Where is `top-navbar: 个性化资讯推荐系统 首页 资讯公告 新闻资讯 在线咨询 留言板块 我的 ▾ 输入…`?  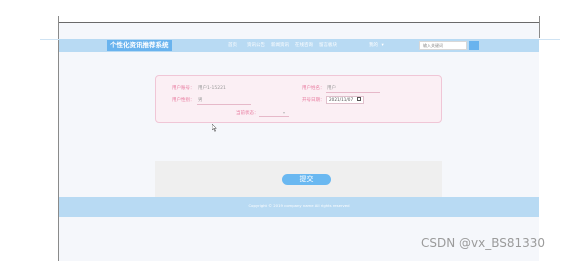
top-navbar: 个性化资讯推荐系统 首页 资讯公告 新闻资讯 在线咨询 留言板块 我的 ▾ 输入… is located at coordinates (299, 45).